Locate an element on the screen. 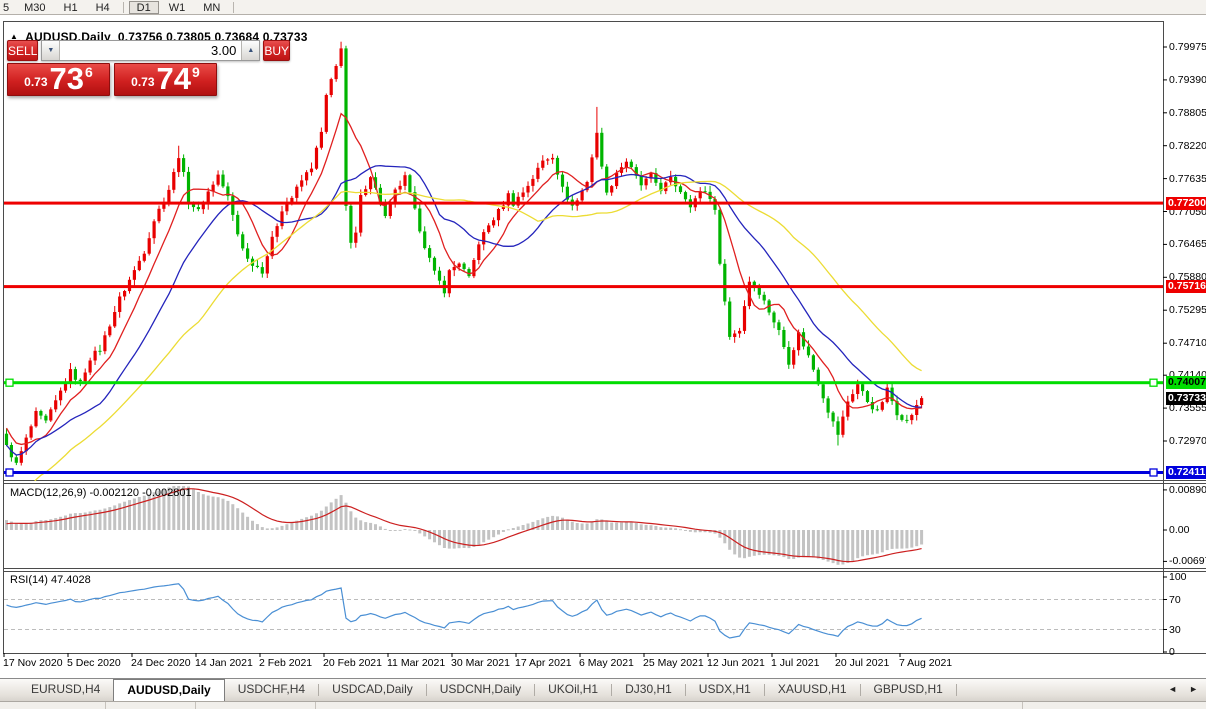  volume-input is located at coordinates (151, 50).